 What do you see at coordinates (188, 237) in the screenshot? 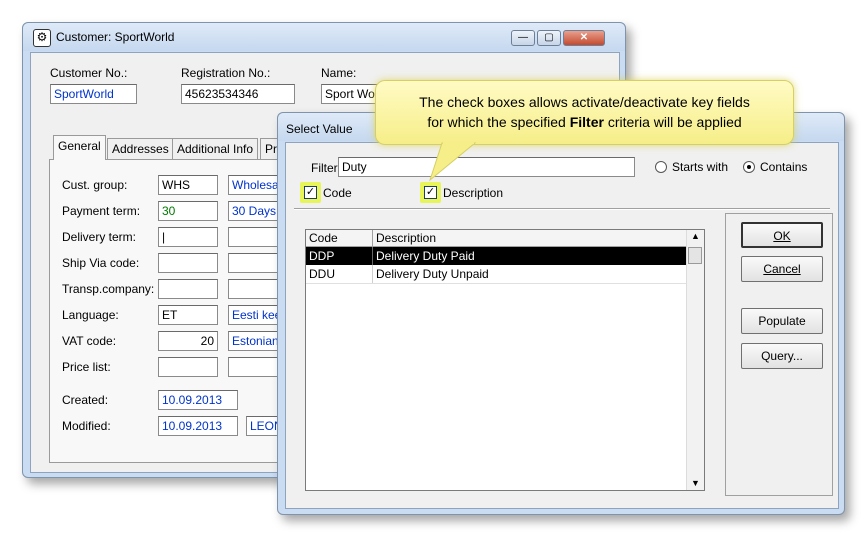
I see `delivery-term-code-field: |` at bounding box center [188, 237].